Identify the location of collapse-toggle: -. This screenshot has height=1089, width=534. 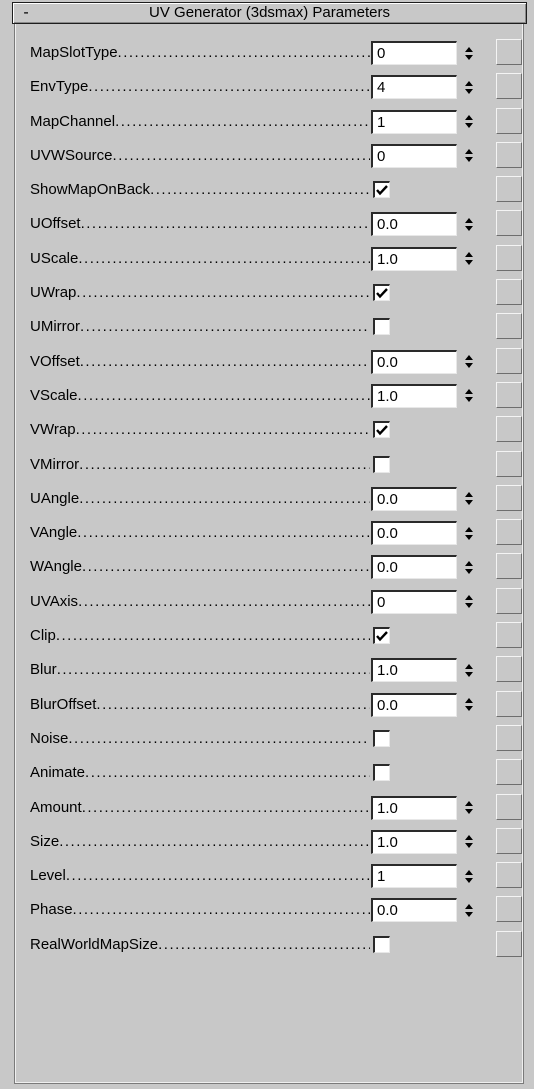
(26, 13).